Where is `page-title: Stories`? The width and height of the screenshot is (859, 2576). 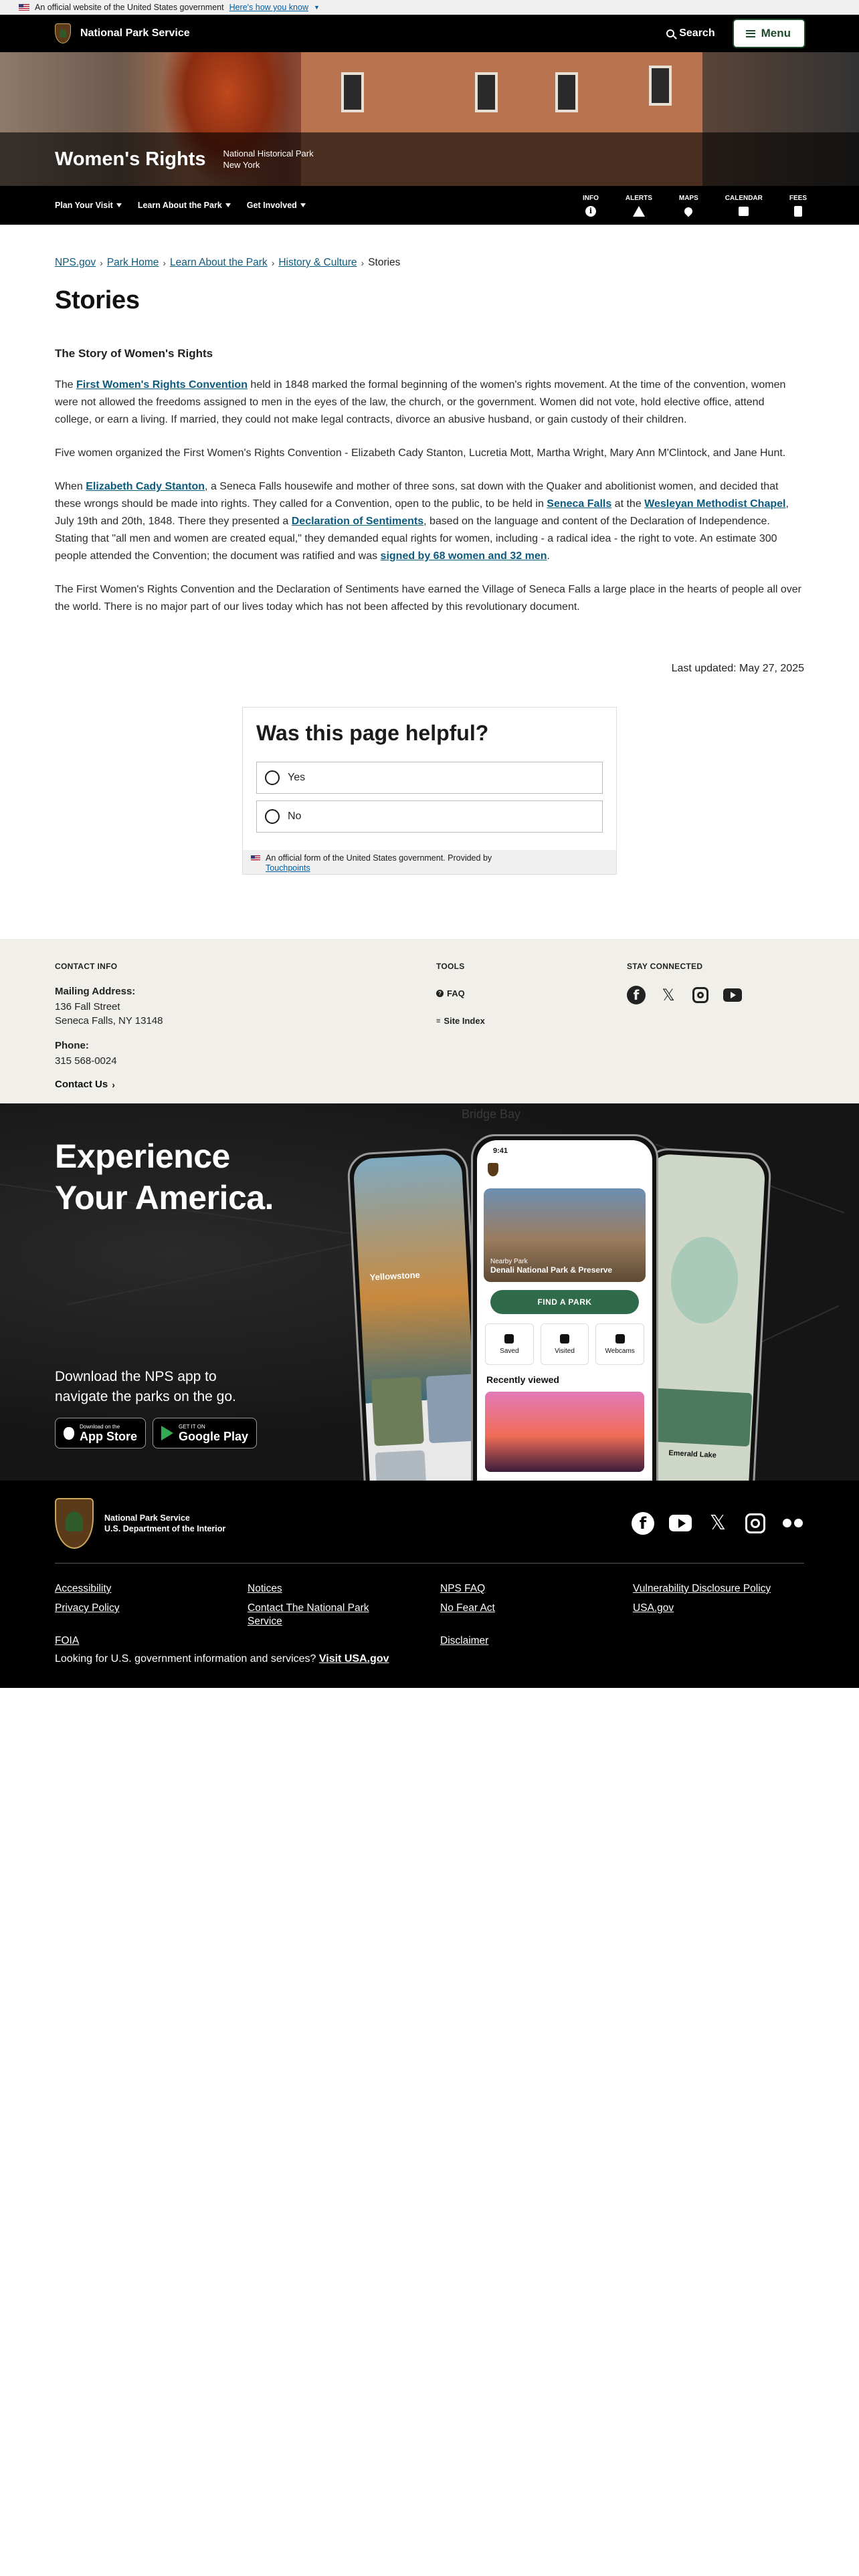
page-title: Stories is located at coordinates (98, 300).